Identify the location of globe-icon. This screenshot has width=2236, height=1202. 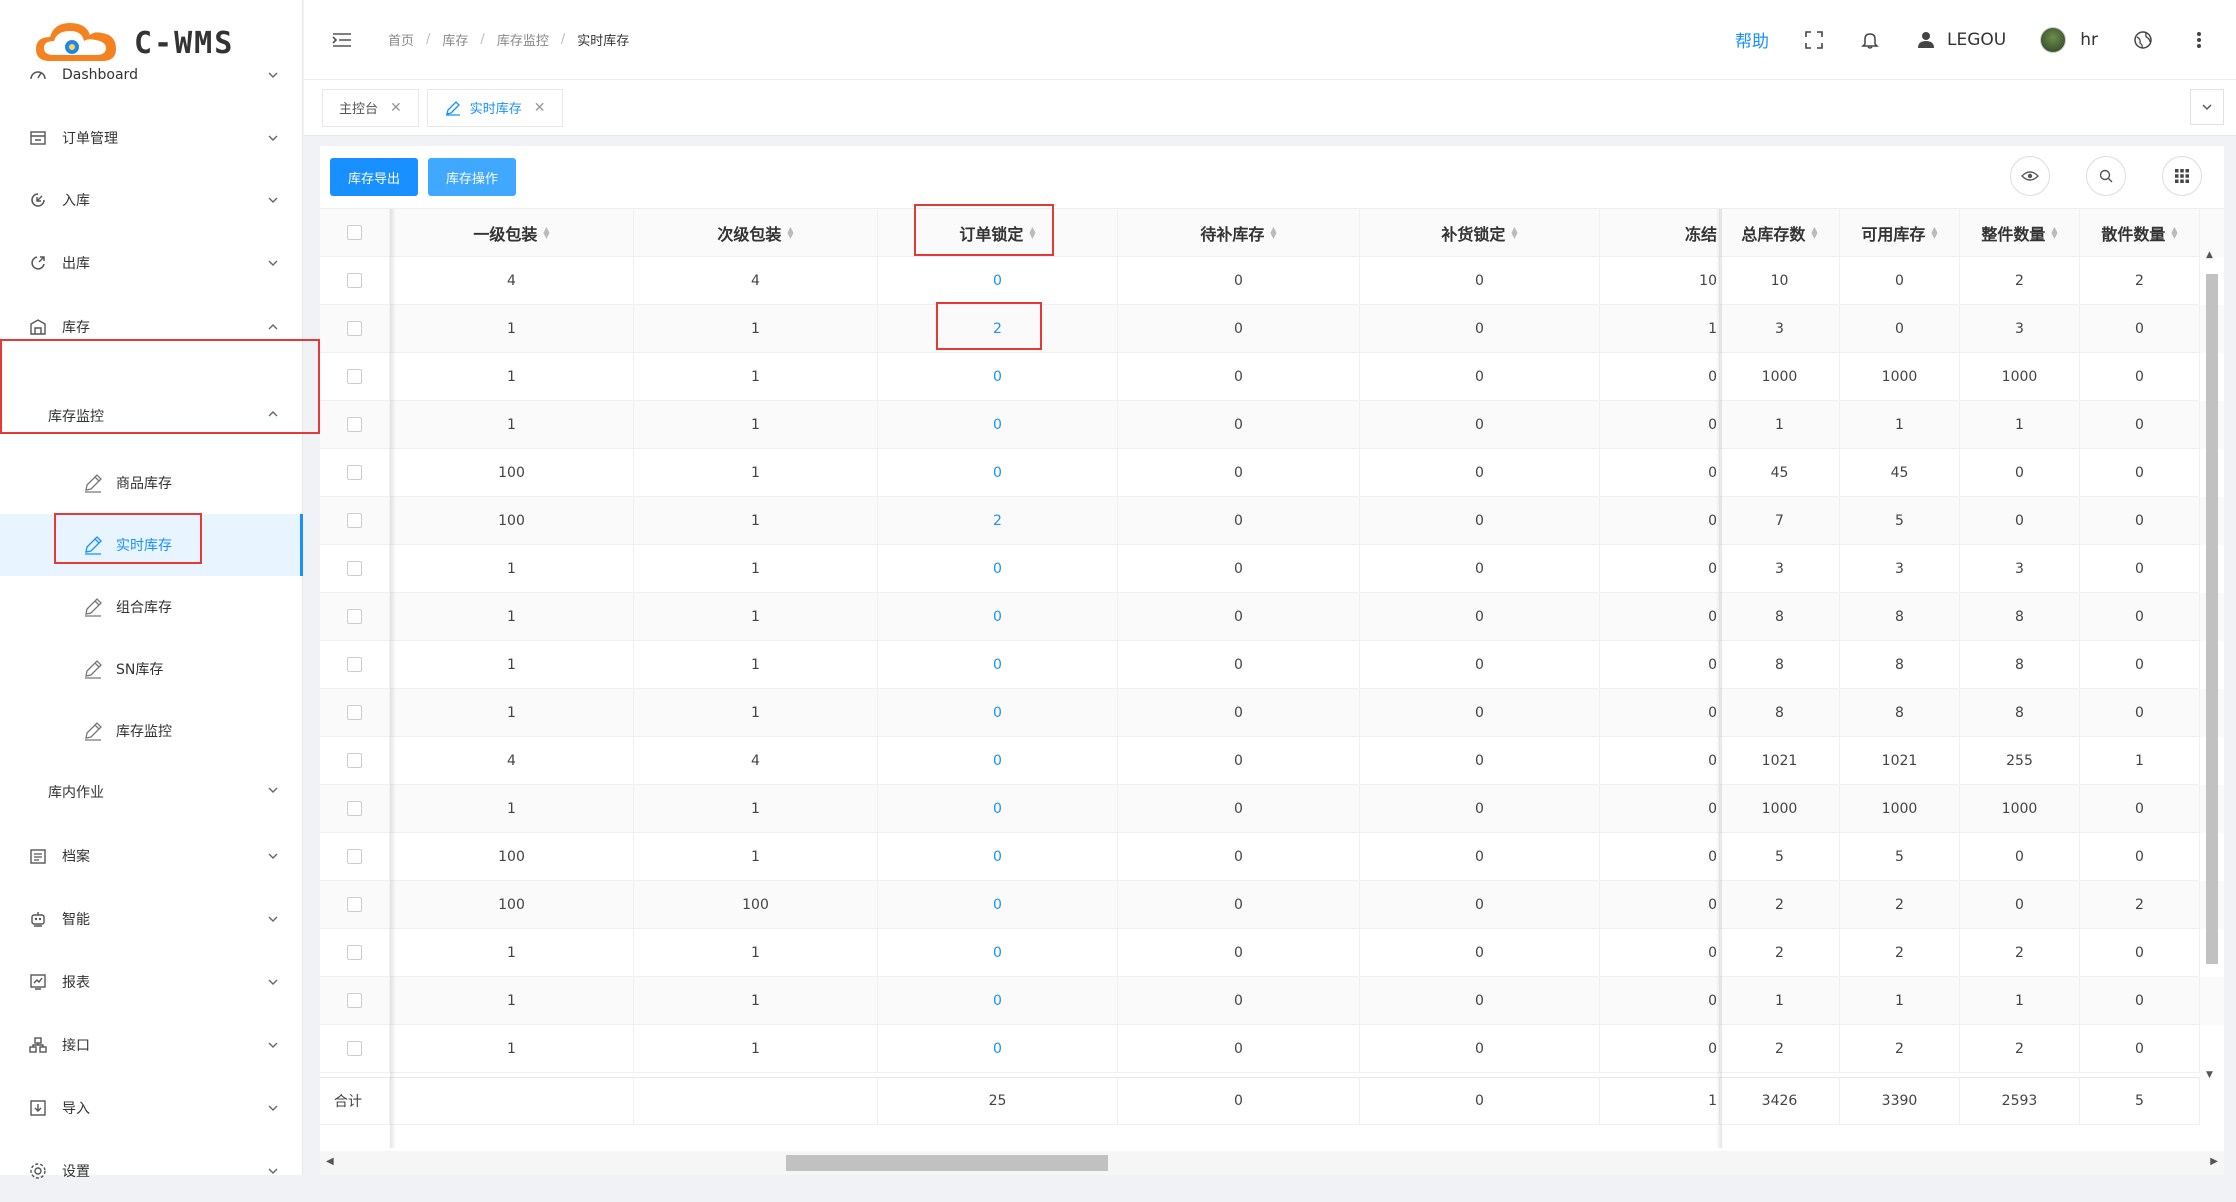
(2143, 40).